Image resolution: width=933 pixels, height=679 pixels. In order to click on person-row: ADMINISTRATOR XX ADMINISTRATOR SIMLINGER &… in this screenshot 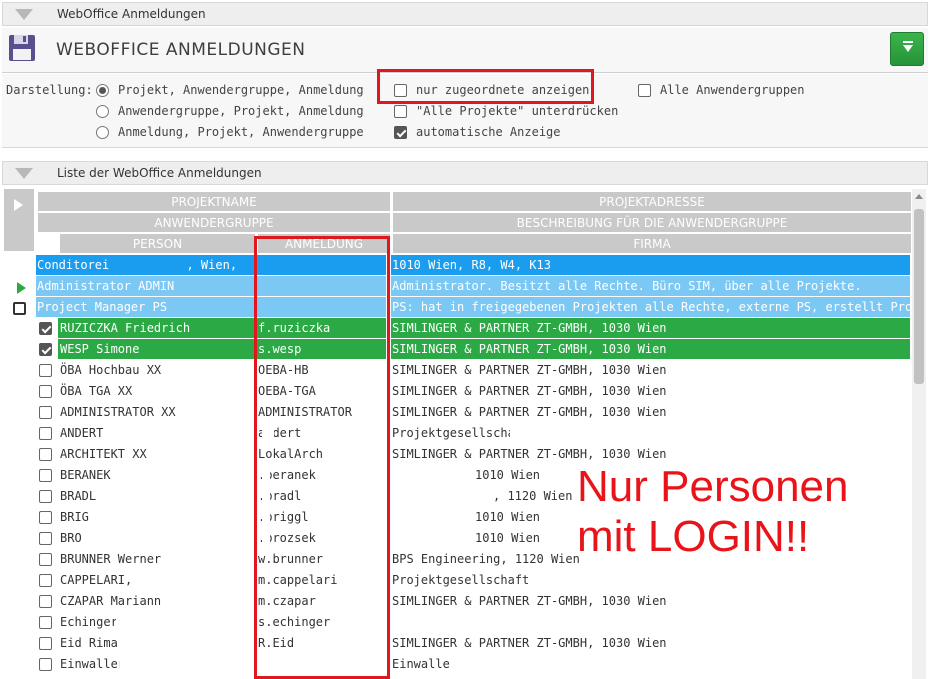, I will do `click(457, 412)`.